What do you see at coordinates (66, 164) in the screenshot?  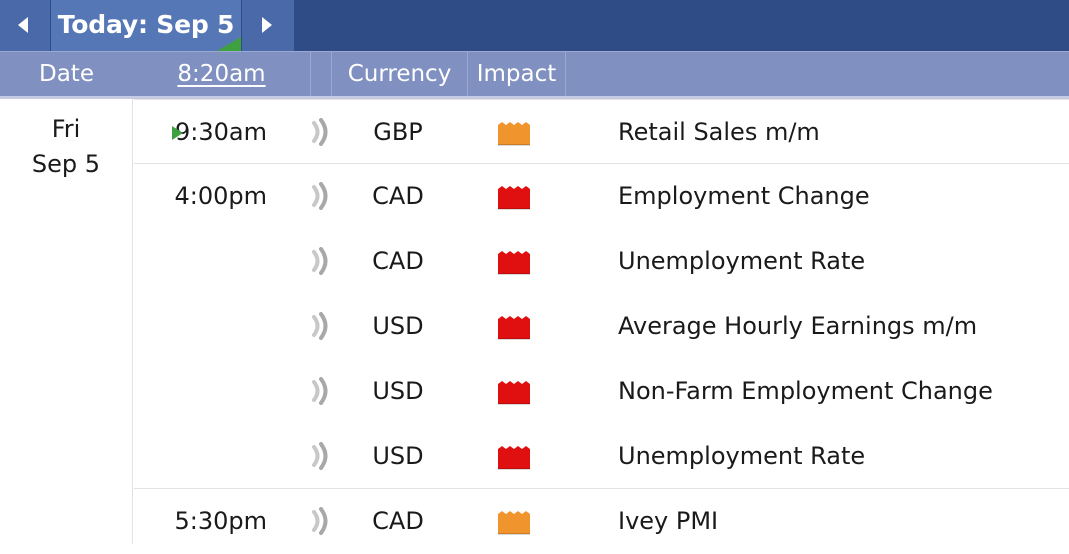 I see `day-date: Sep 5` at bounding box center [66, 164].